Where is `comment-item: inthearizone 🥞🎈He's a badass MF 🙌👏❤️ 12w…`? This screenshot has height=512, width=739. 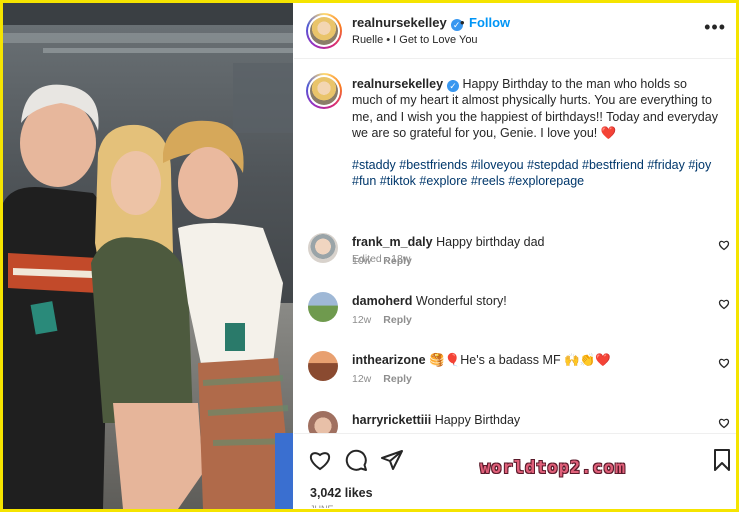 comment-item: inthearizone 🥞🎈He's a badass MF 🙌👏❤️ 12w… is located at coordinates (515, 376).